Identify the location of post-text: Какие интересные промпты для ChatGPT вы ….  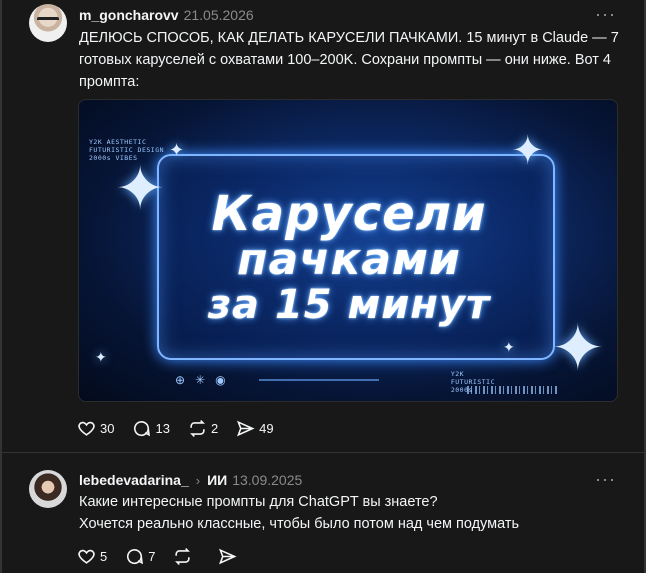
(351, 513).